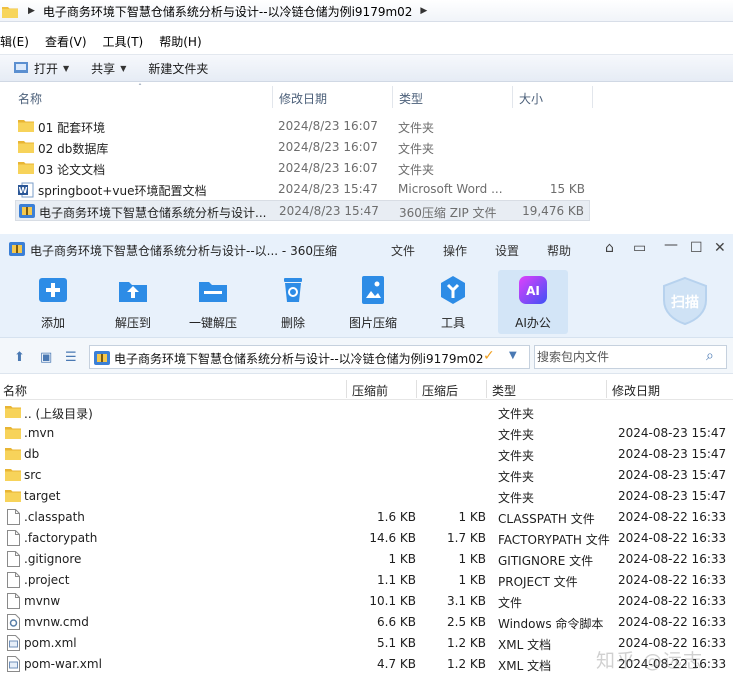 The image size is (733, 690). I want to click on open-icon, so click(22, 68).